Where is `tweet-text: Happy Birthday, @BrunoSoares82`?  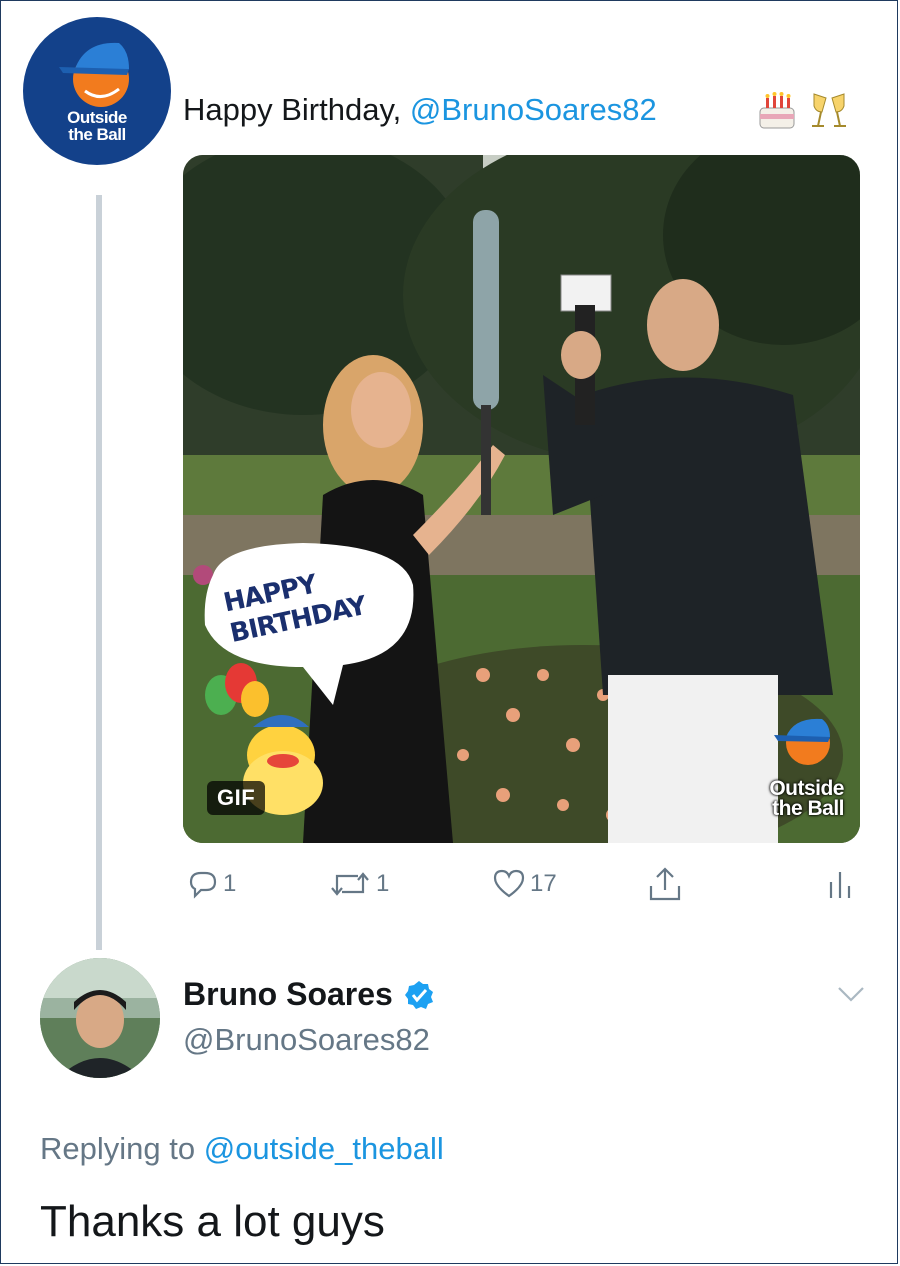 tweet-text: Happy Birthday, @BrunoSoares82 is located at coordinates (420, 110).